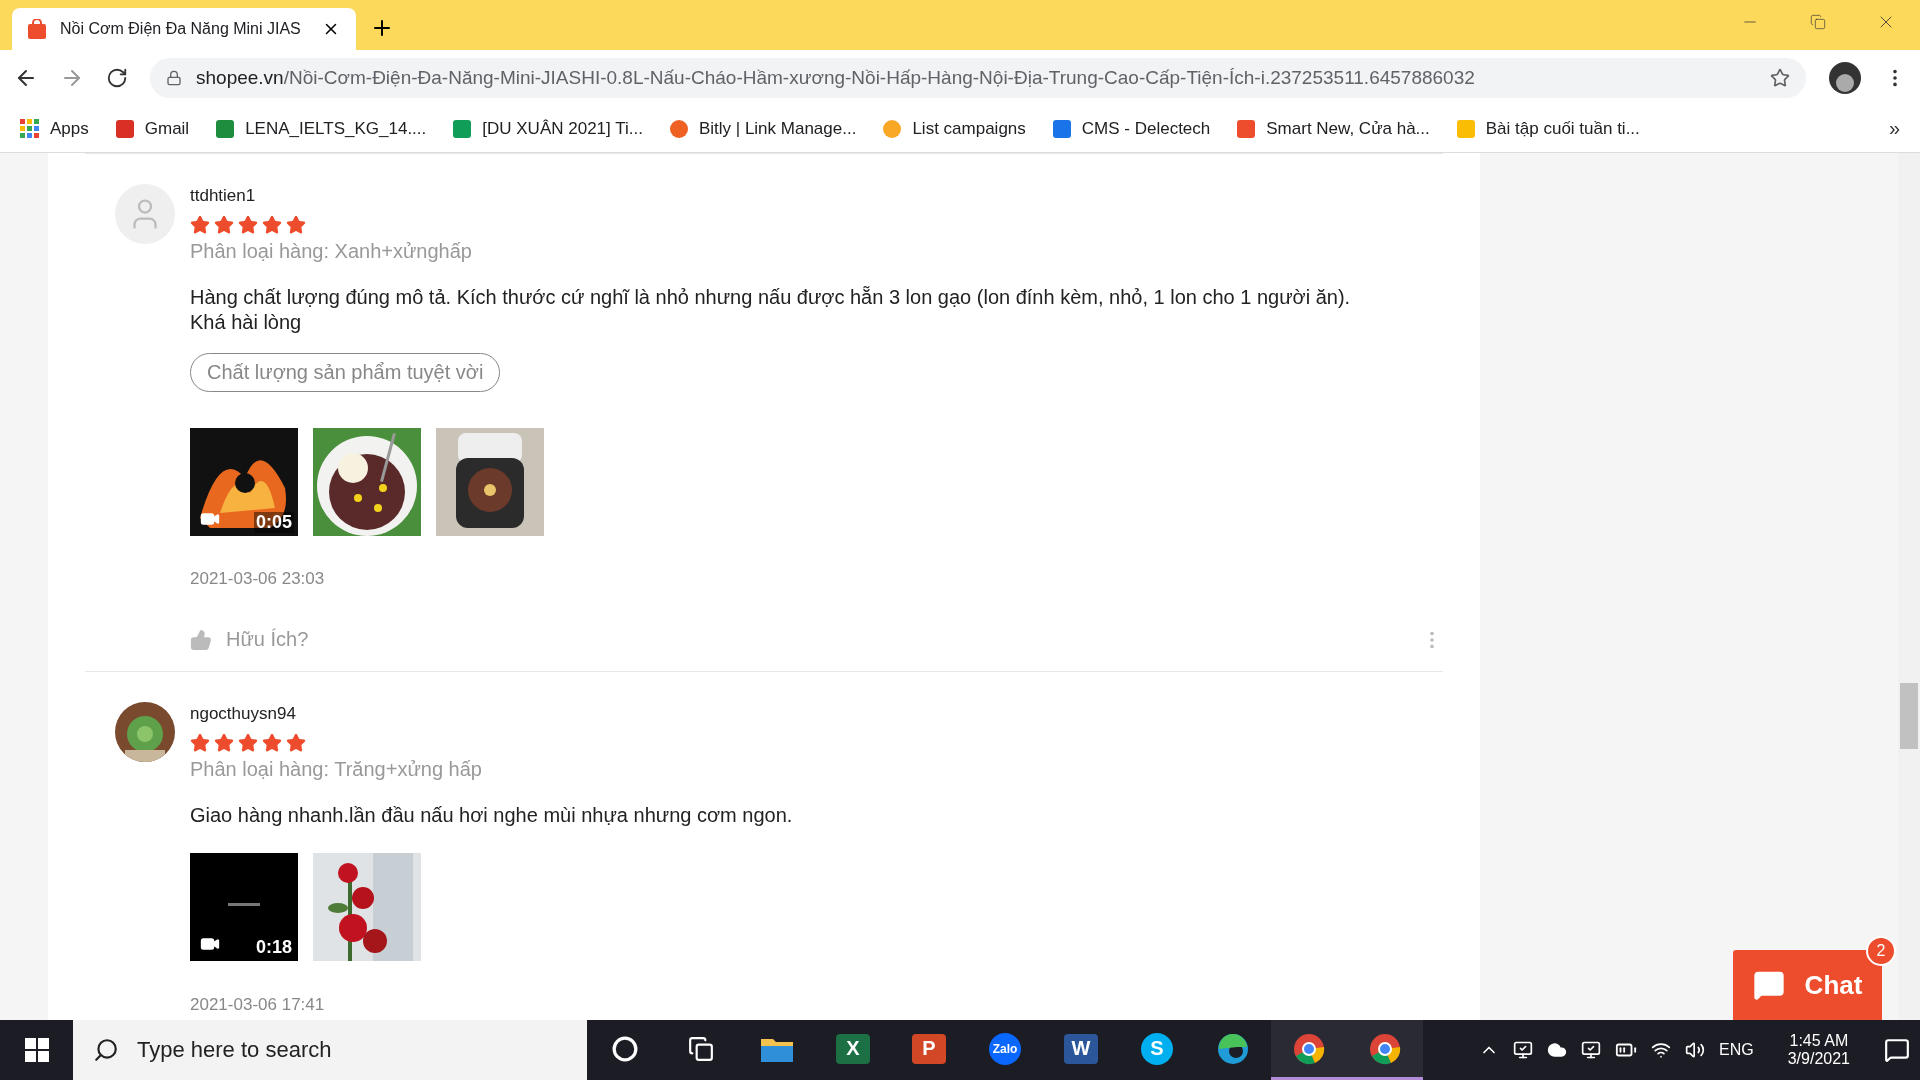  What do you see at coordinates (258, 579) in the screenshot?
I see `review-date: 2021-03-06 23:03` at bounding box center [258, 579].